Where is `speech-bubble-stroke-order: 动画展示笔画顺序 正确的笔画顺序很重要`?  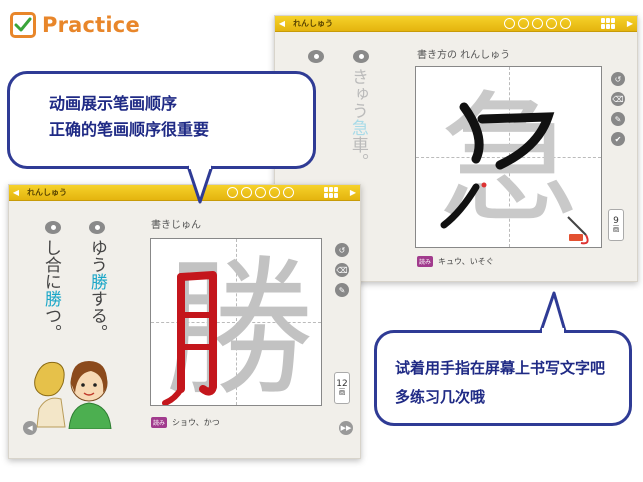
speech-bubble-stroke-order: 动画展示笔画顺序 正确的笔画顺序很重要 is located at coordinates (161, 120).